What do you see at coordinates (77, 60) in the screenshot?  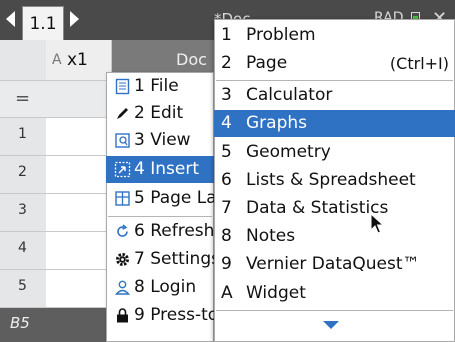 I see `column-a-name: x1` at bounding box center [77, 60].